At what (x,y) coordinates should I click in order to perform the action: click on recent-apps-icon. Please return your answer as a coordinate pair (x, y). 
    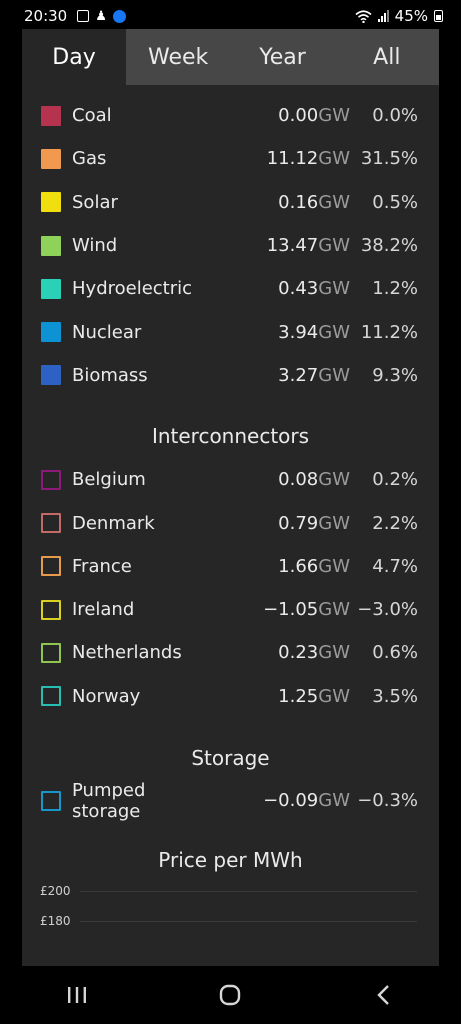
    Looking at the image, I should click on (76, 995).